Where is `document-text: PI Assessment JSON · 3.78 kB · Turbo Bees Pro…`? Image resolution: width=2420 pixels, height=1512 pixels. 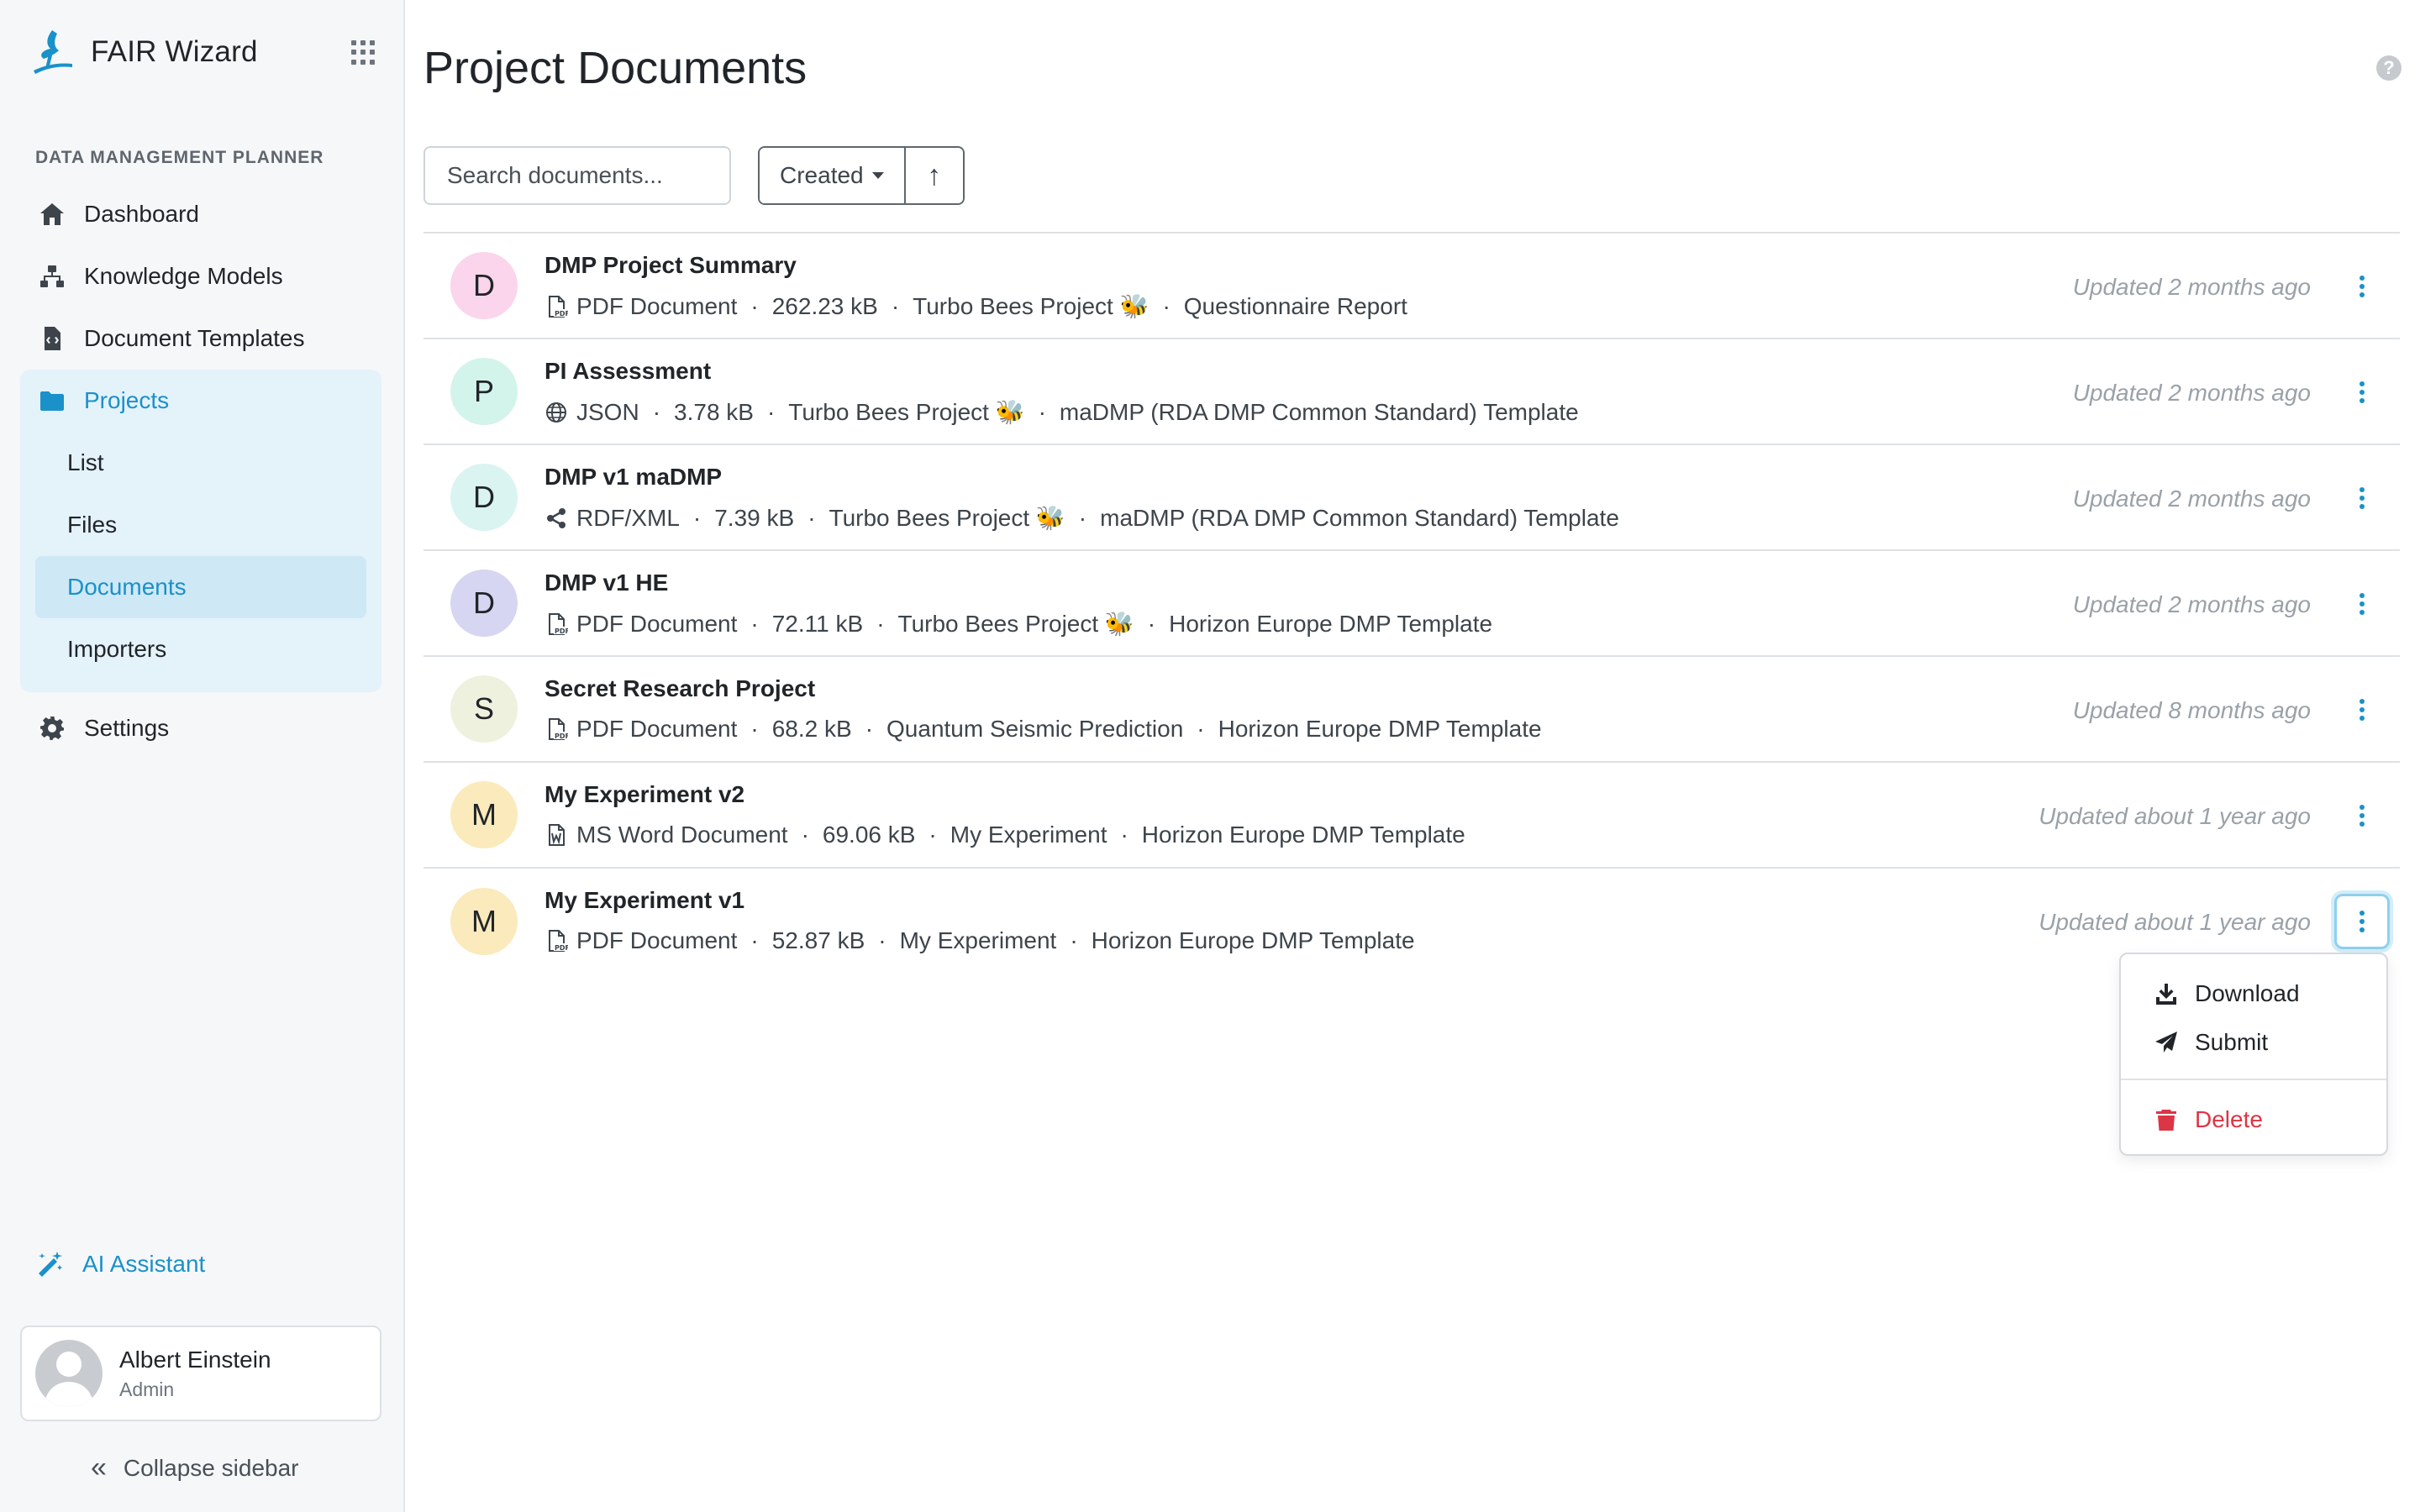 document-text: PI Assessment JSON · 3.78 kB · Turbo Bees Pro… is located at coordinates (1061, 392).